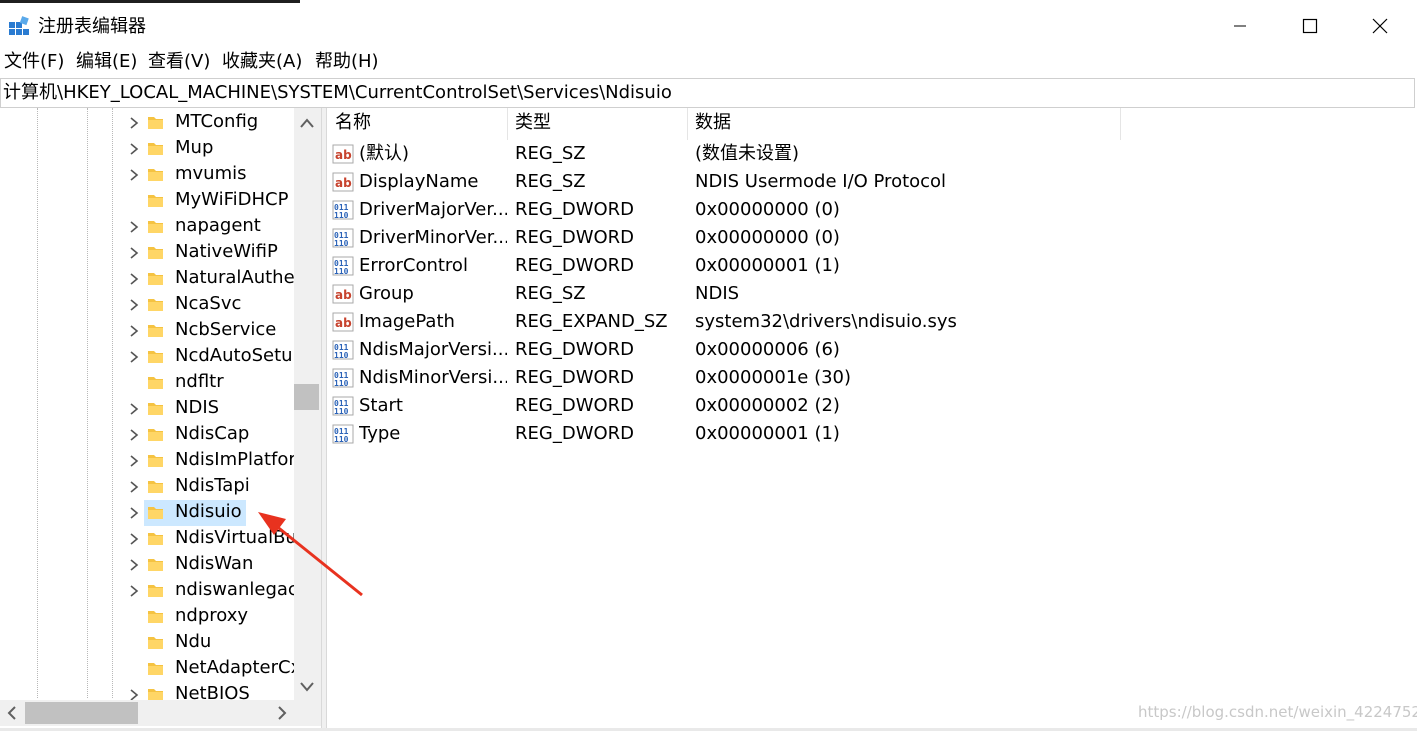  What do you see at coordinates (106, 62) in the screenshot?
I see `menu-edit: 编辑(E)` at bounding box center [106, 62].